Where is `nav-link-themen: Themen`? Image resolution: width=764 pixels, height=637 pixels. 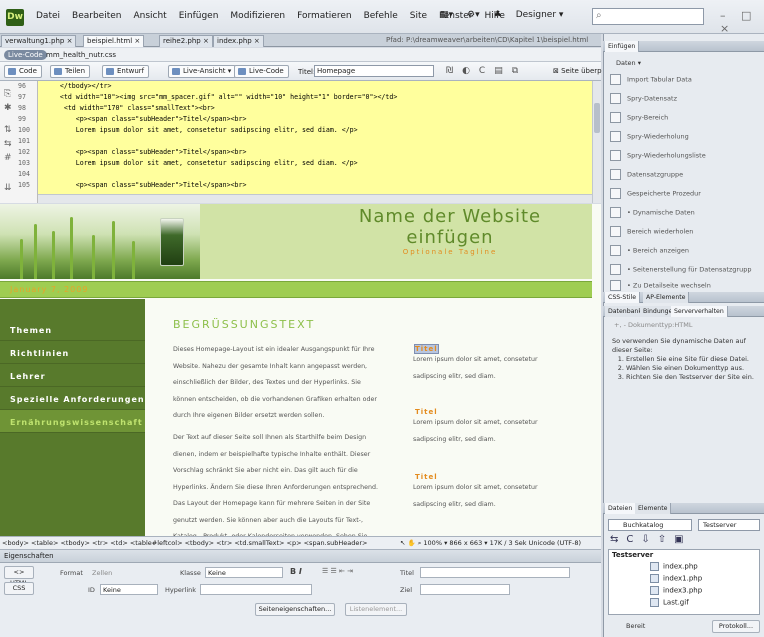
nav-link-themen: Themen is located at coordinates (77, 330).